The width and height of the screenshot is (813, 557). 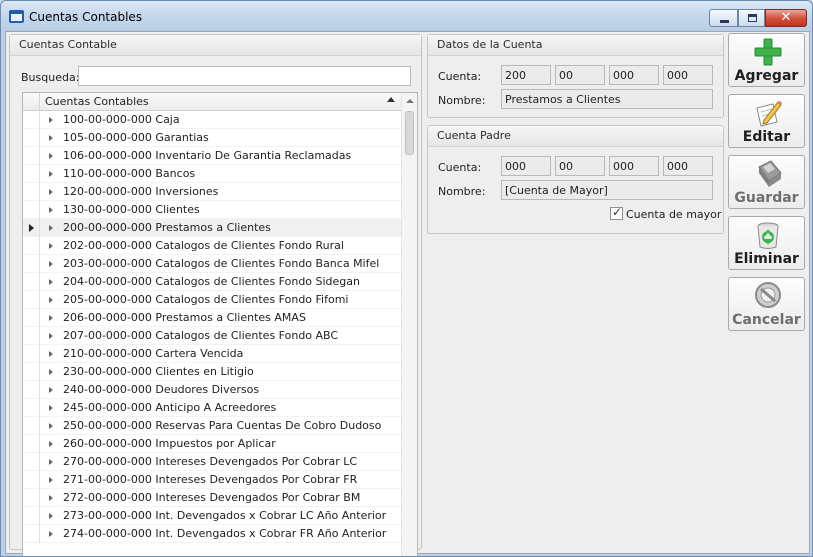 What do you see at coordinates (212, 192) in the screenshot?
I see `table-row: 120-00-000-000 Inversiones` at bounding box center [212, 192].